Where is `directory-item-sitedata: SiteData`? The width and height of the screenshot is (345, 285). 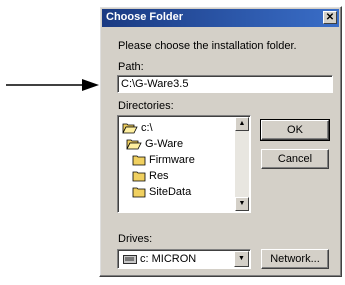 directory-item-sitedata: SiteData is located at coordinates (161, 192).